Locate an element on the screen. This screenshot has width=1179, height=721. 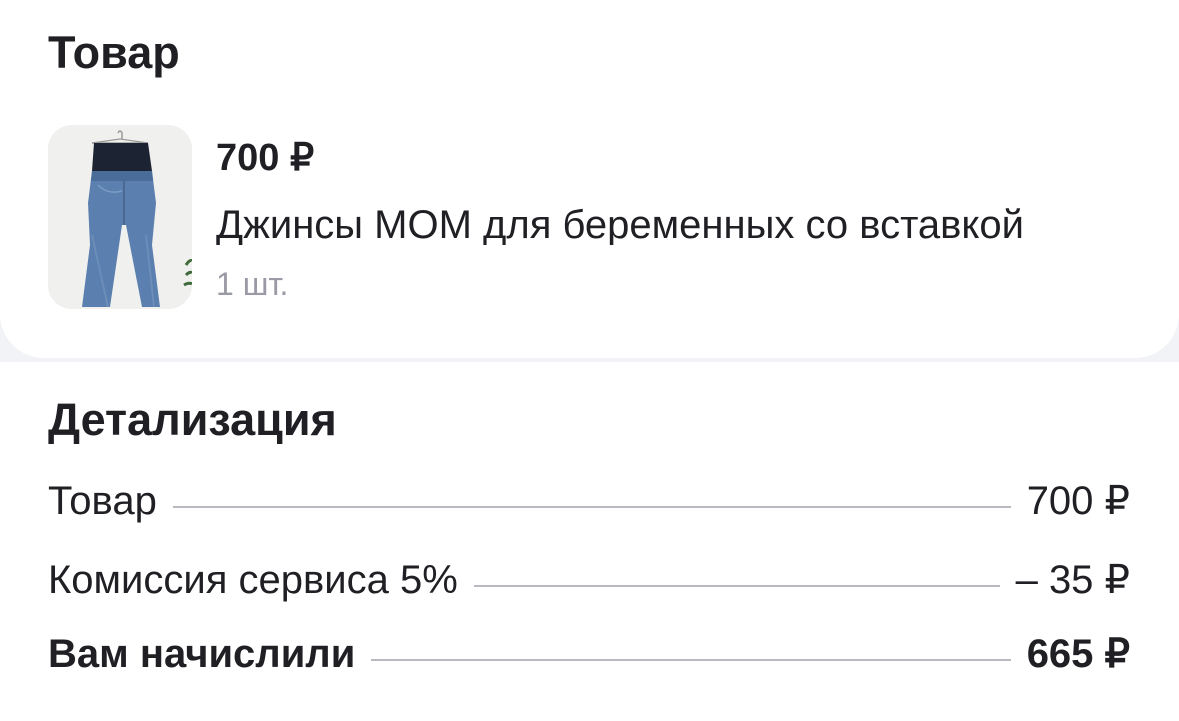
product-quantity: 1 шт. is located at coordinates (252, 284).